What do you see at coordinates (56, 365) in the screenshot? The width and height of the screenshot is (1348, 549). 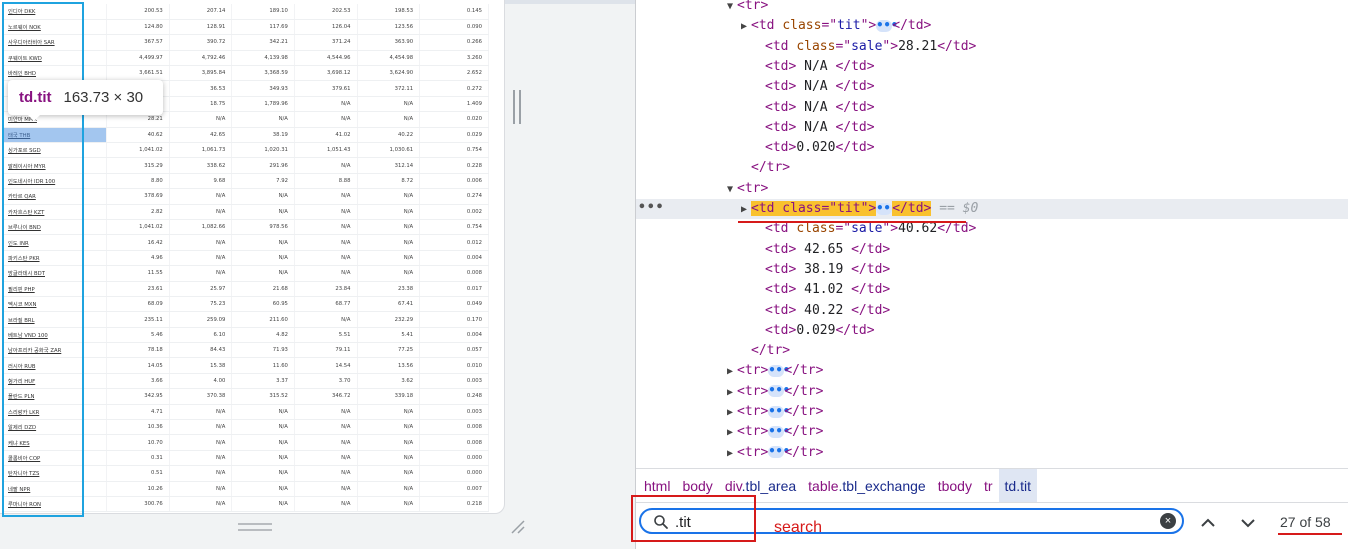 I see `currency-name-cell: 러시아 RUB` at bounding box center [56, 365].